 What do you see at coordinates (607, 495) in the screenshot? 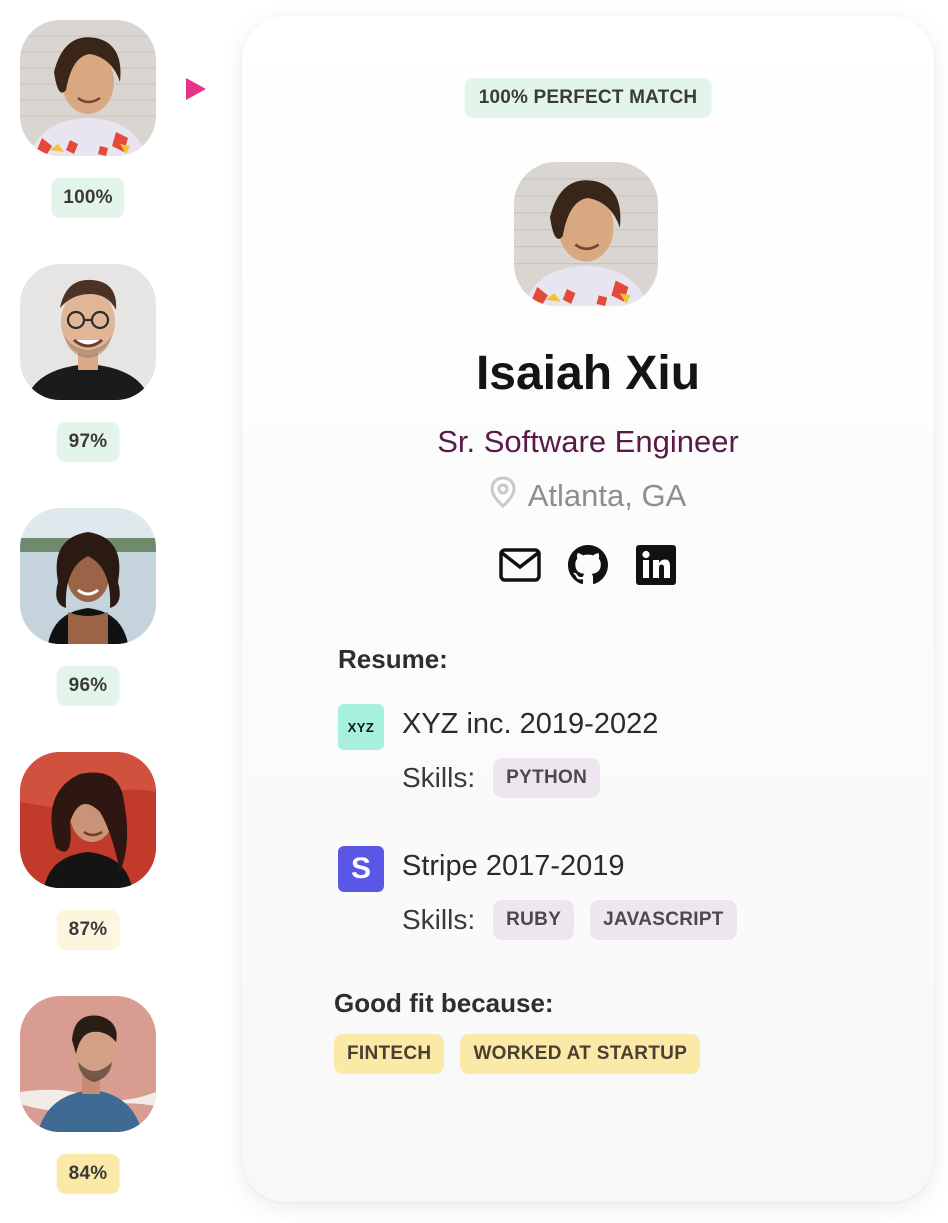
I see `location-text: Atlanta, GA` at bounding box center [607, 495].